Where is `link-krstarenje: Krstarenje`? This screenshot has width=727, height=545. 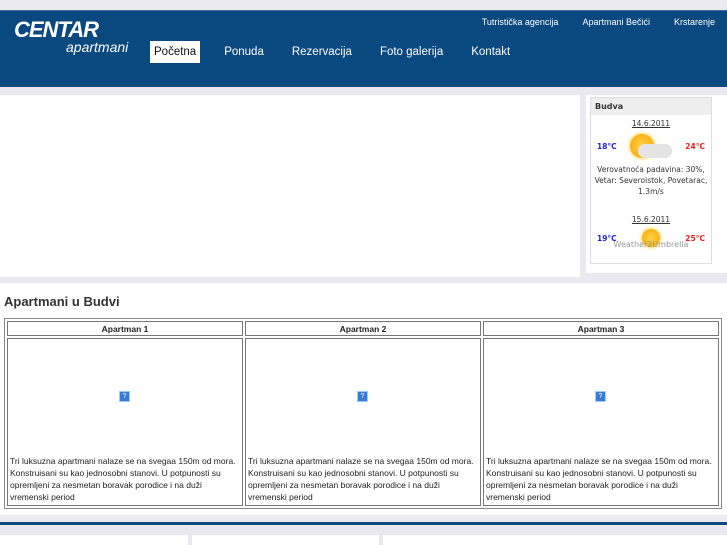
link-krstarenje: Krstarenje is located at coordinates (694, 22).